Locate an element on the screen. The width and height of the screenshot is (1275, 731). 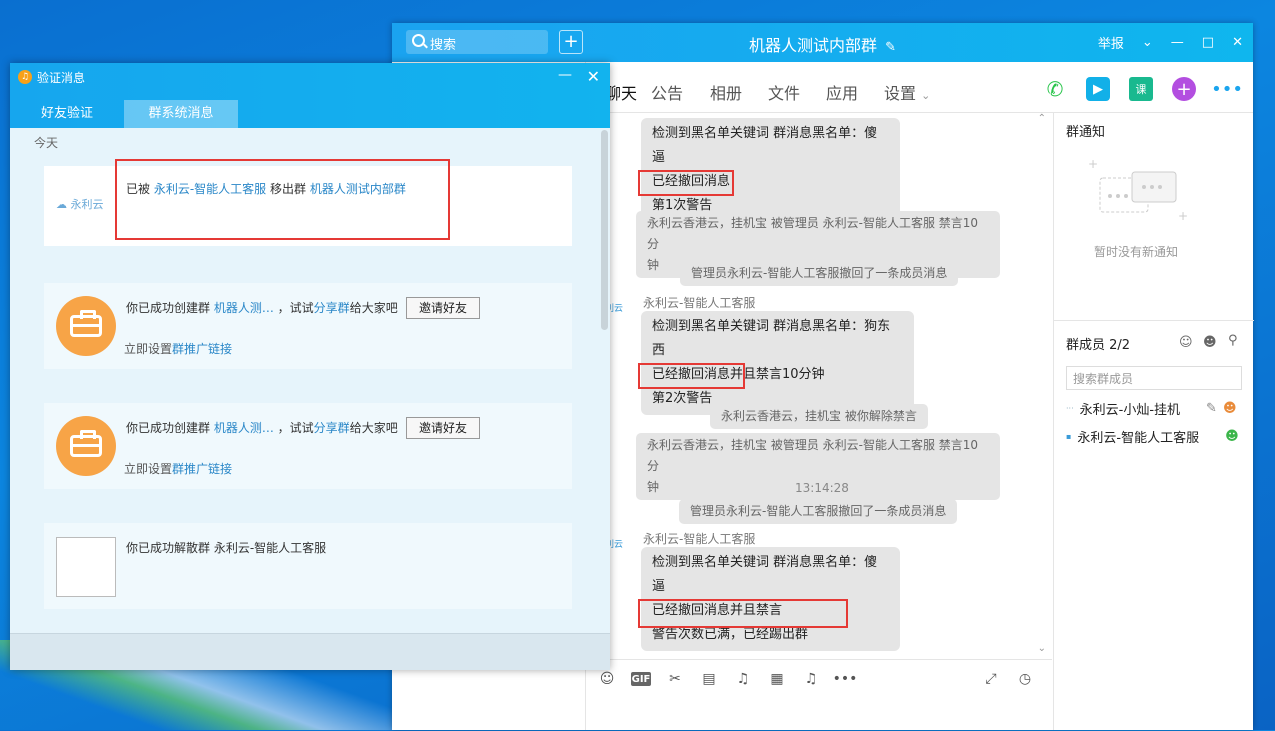
more-icon: ••• is located at coordinates (1227, 89).